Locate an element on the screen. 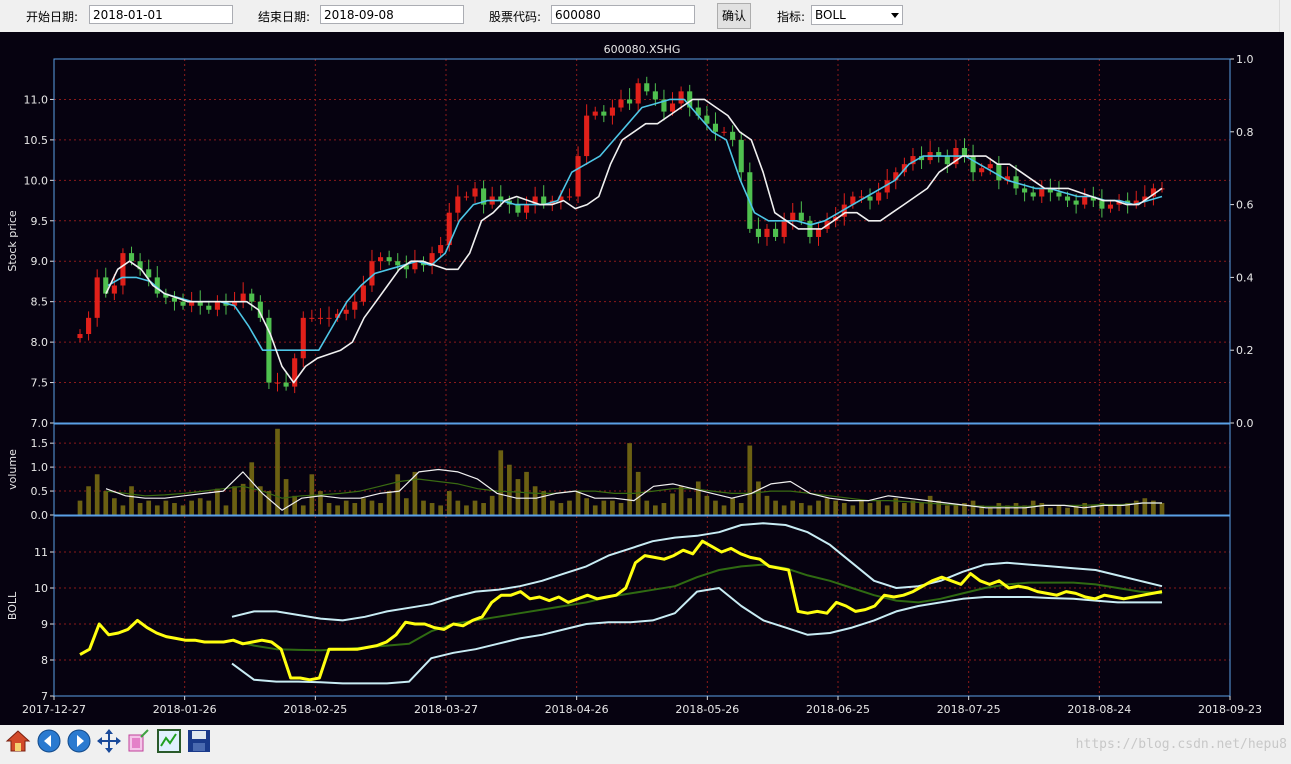 Image resolution: width=1291 pixels, height=764 pixels. y2-tick-label: 0.4 is located at coordinates (1245, 277).